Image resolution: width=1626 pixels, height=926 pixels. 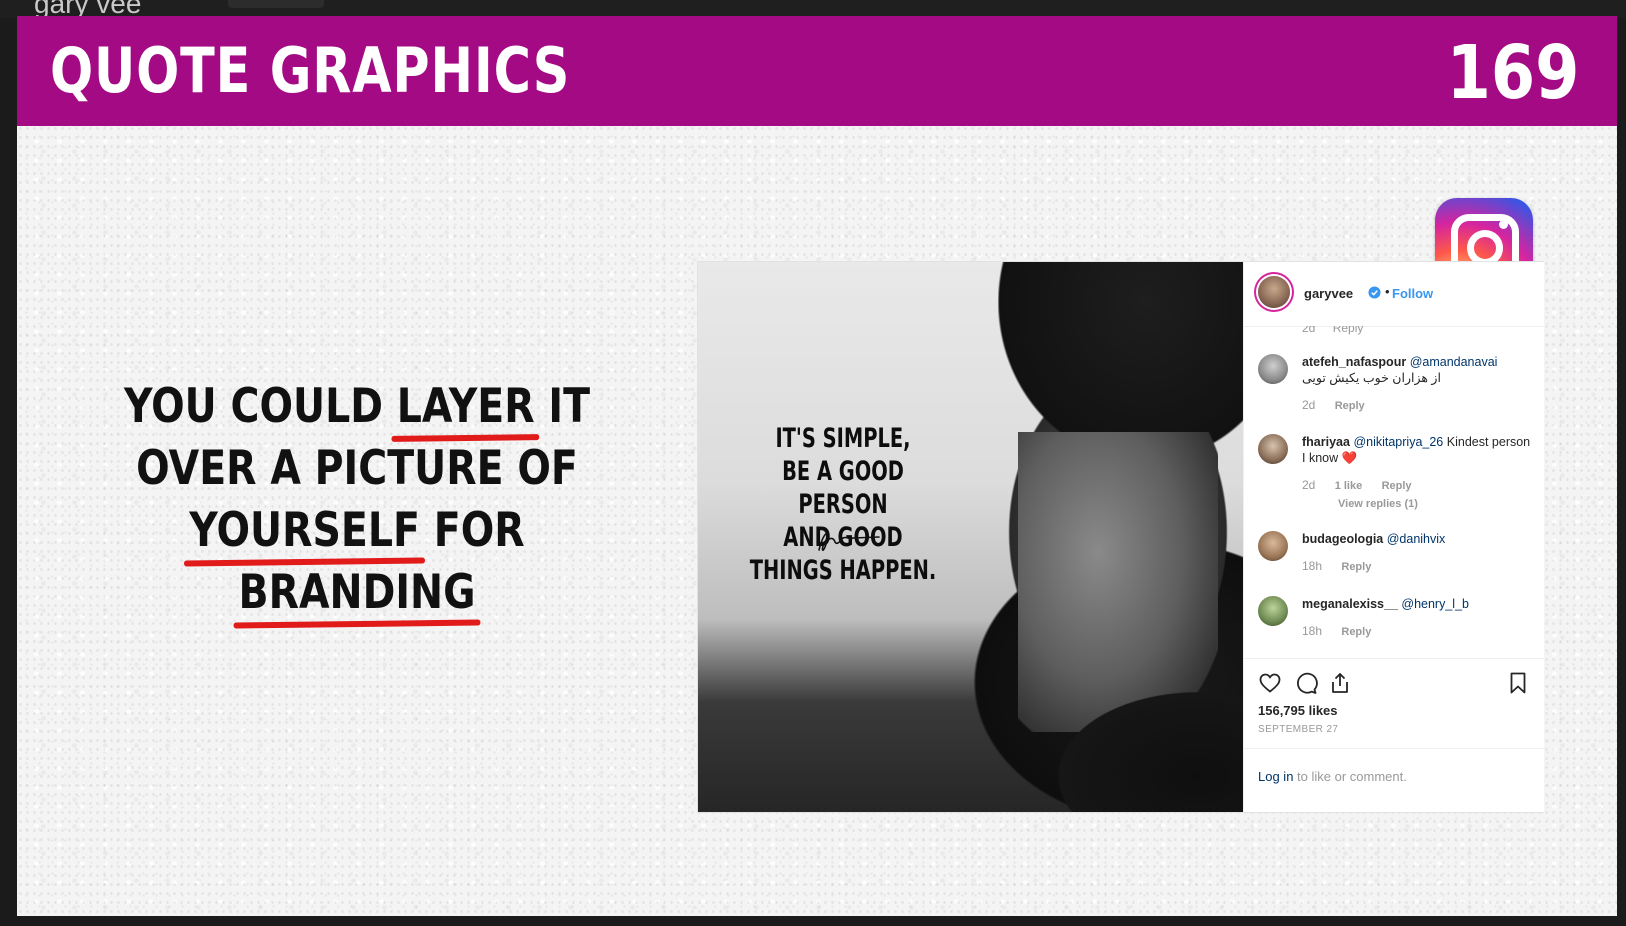 What do you see at coordinates (1394, 703) in the screenshot?
I see `post-actions: 156,795 likes SEPTEMBER 27` at bounding box center [1394, 703].